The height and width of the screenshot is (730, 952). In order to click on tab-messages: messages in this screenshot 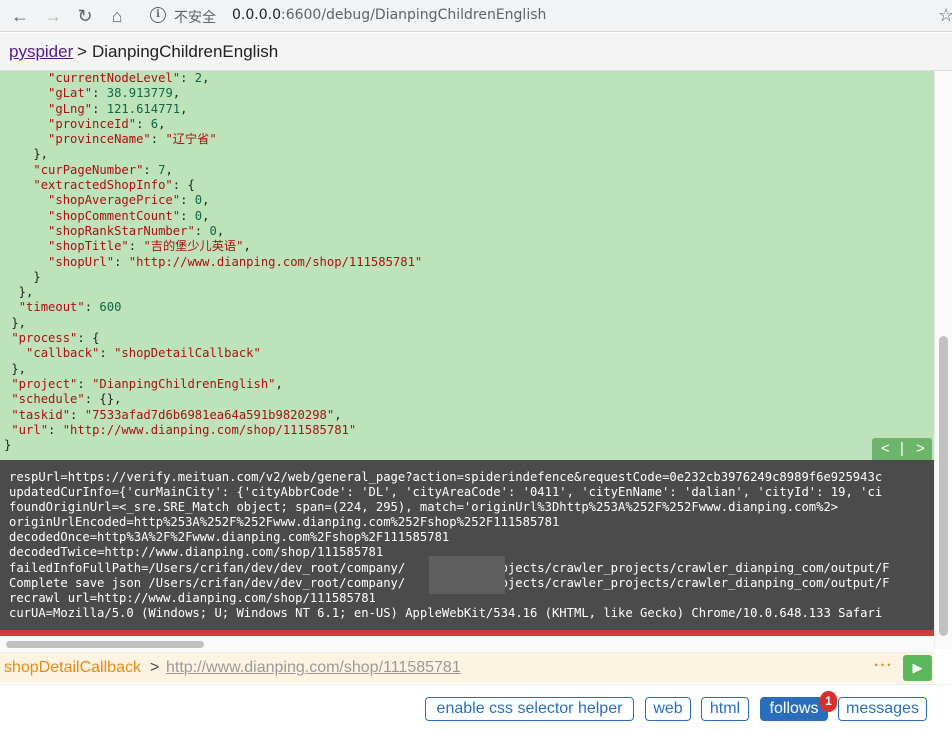, I will do `click(882, 709)`.